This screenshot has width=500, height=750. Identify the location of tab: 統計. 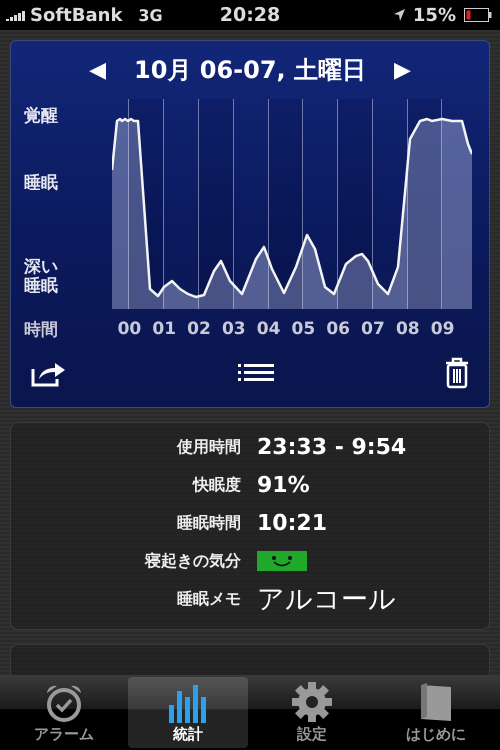
(188, 712).